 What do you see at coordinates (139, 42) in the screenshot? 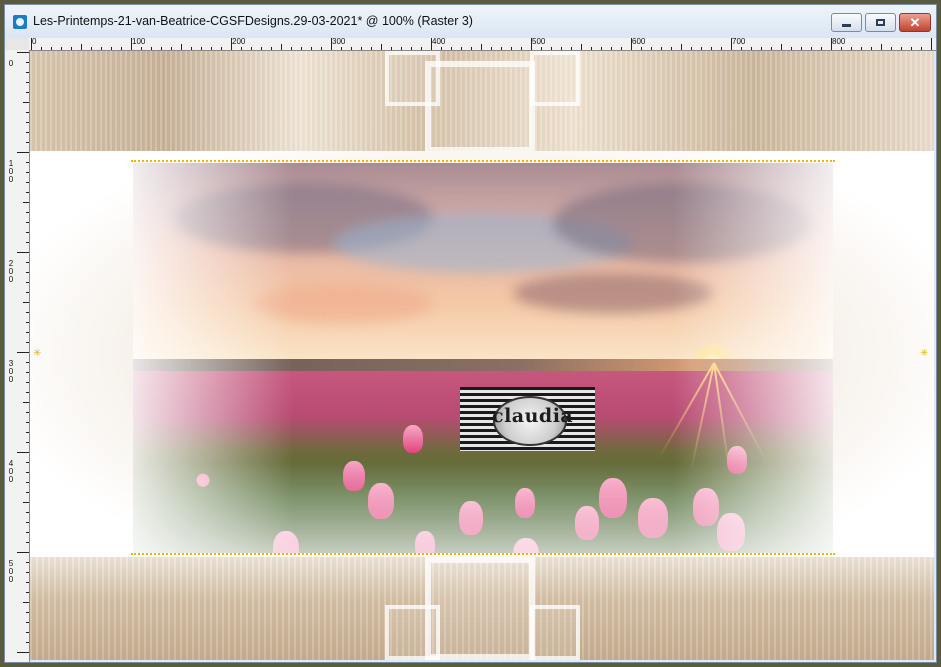
I see `ruler-label-100: 100` at bounding box center [139, 42].